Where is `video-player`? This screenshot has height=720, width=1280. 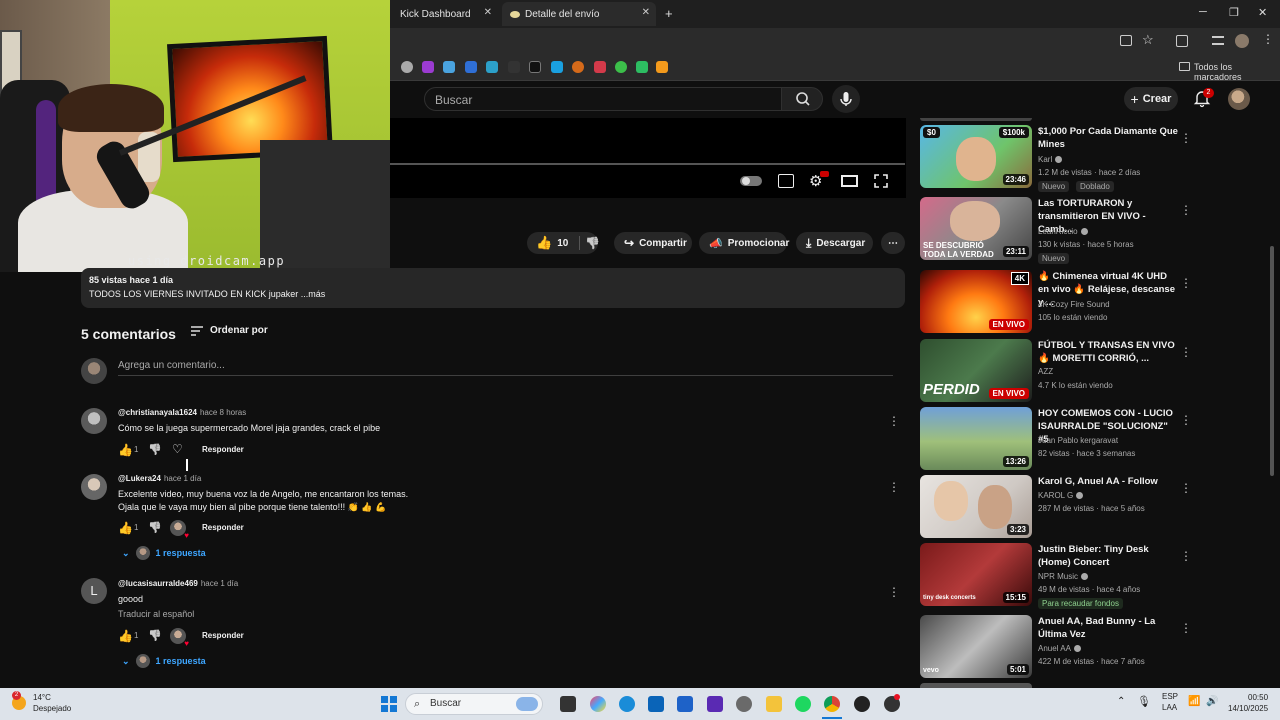 video-player is located at coordinates (648, 158).